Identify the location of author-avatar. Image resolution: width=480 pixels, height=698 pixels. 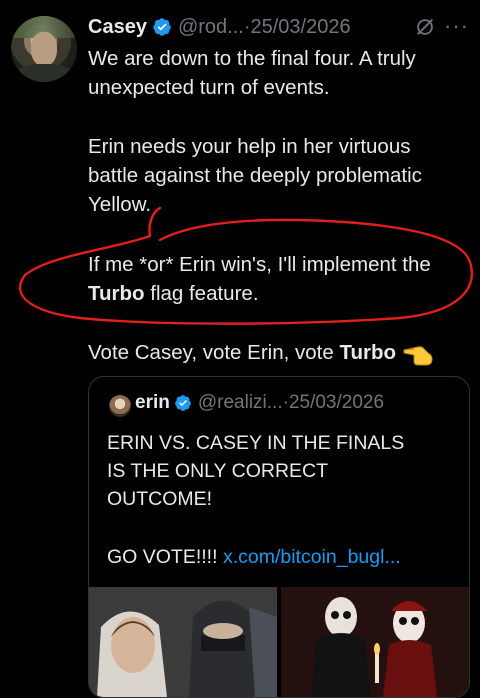
(44, 49).